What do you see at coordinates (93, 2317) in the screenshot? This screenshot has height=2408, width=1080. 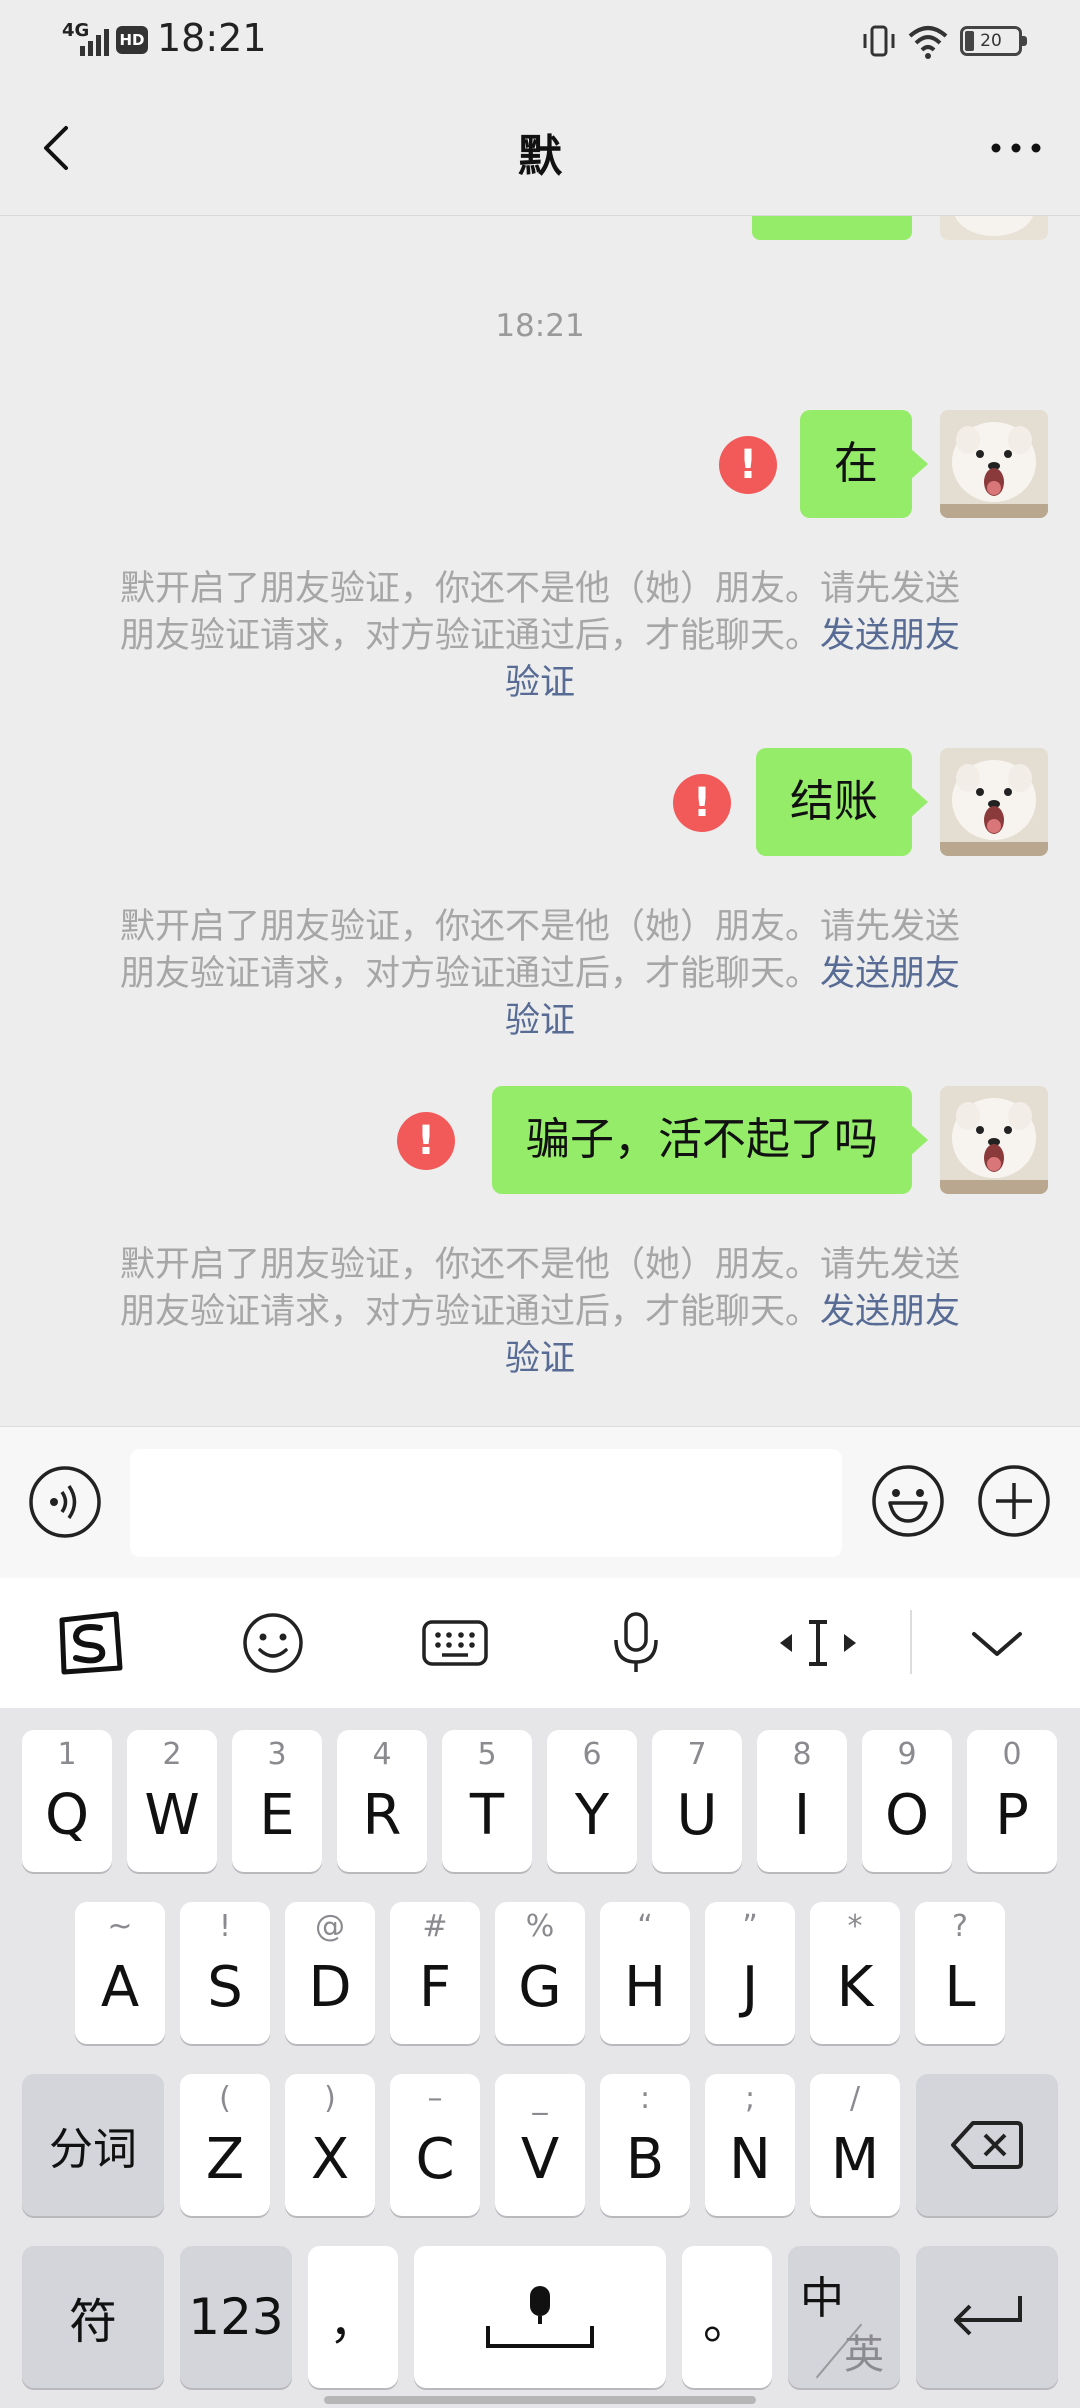 I see `key-symbols: 符` at bounding box center [93, 2317].